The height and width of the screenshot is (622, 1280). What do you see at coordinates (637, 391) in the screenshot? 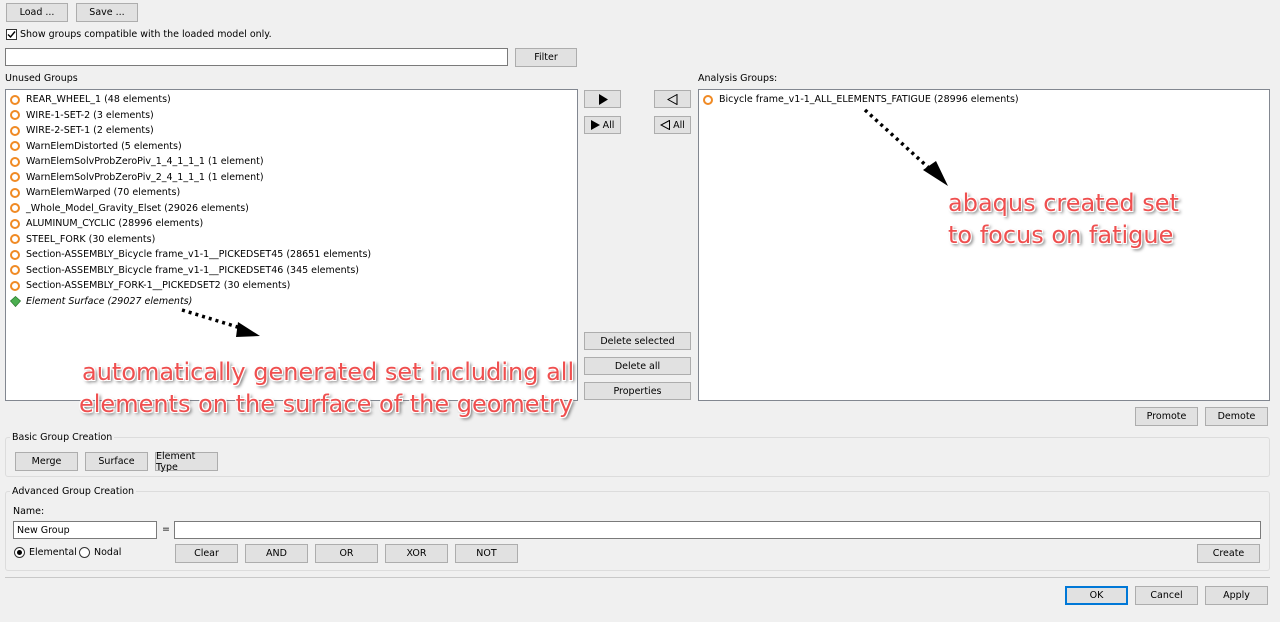
I see `properties-button: Properties` at bounding box center [637, 391].